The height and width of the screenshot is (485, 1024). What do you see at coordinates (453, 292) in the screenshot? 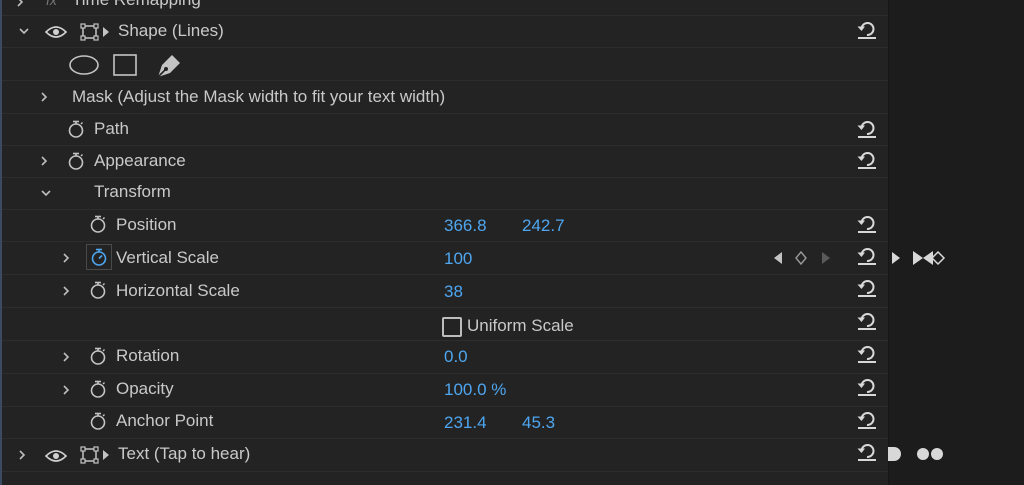
I see `horizontal-scale-value: 38` at bounding box center [453, 292].